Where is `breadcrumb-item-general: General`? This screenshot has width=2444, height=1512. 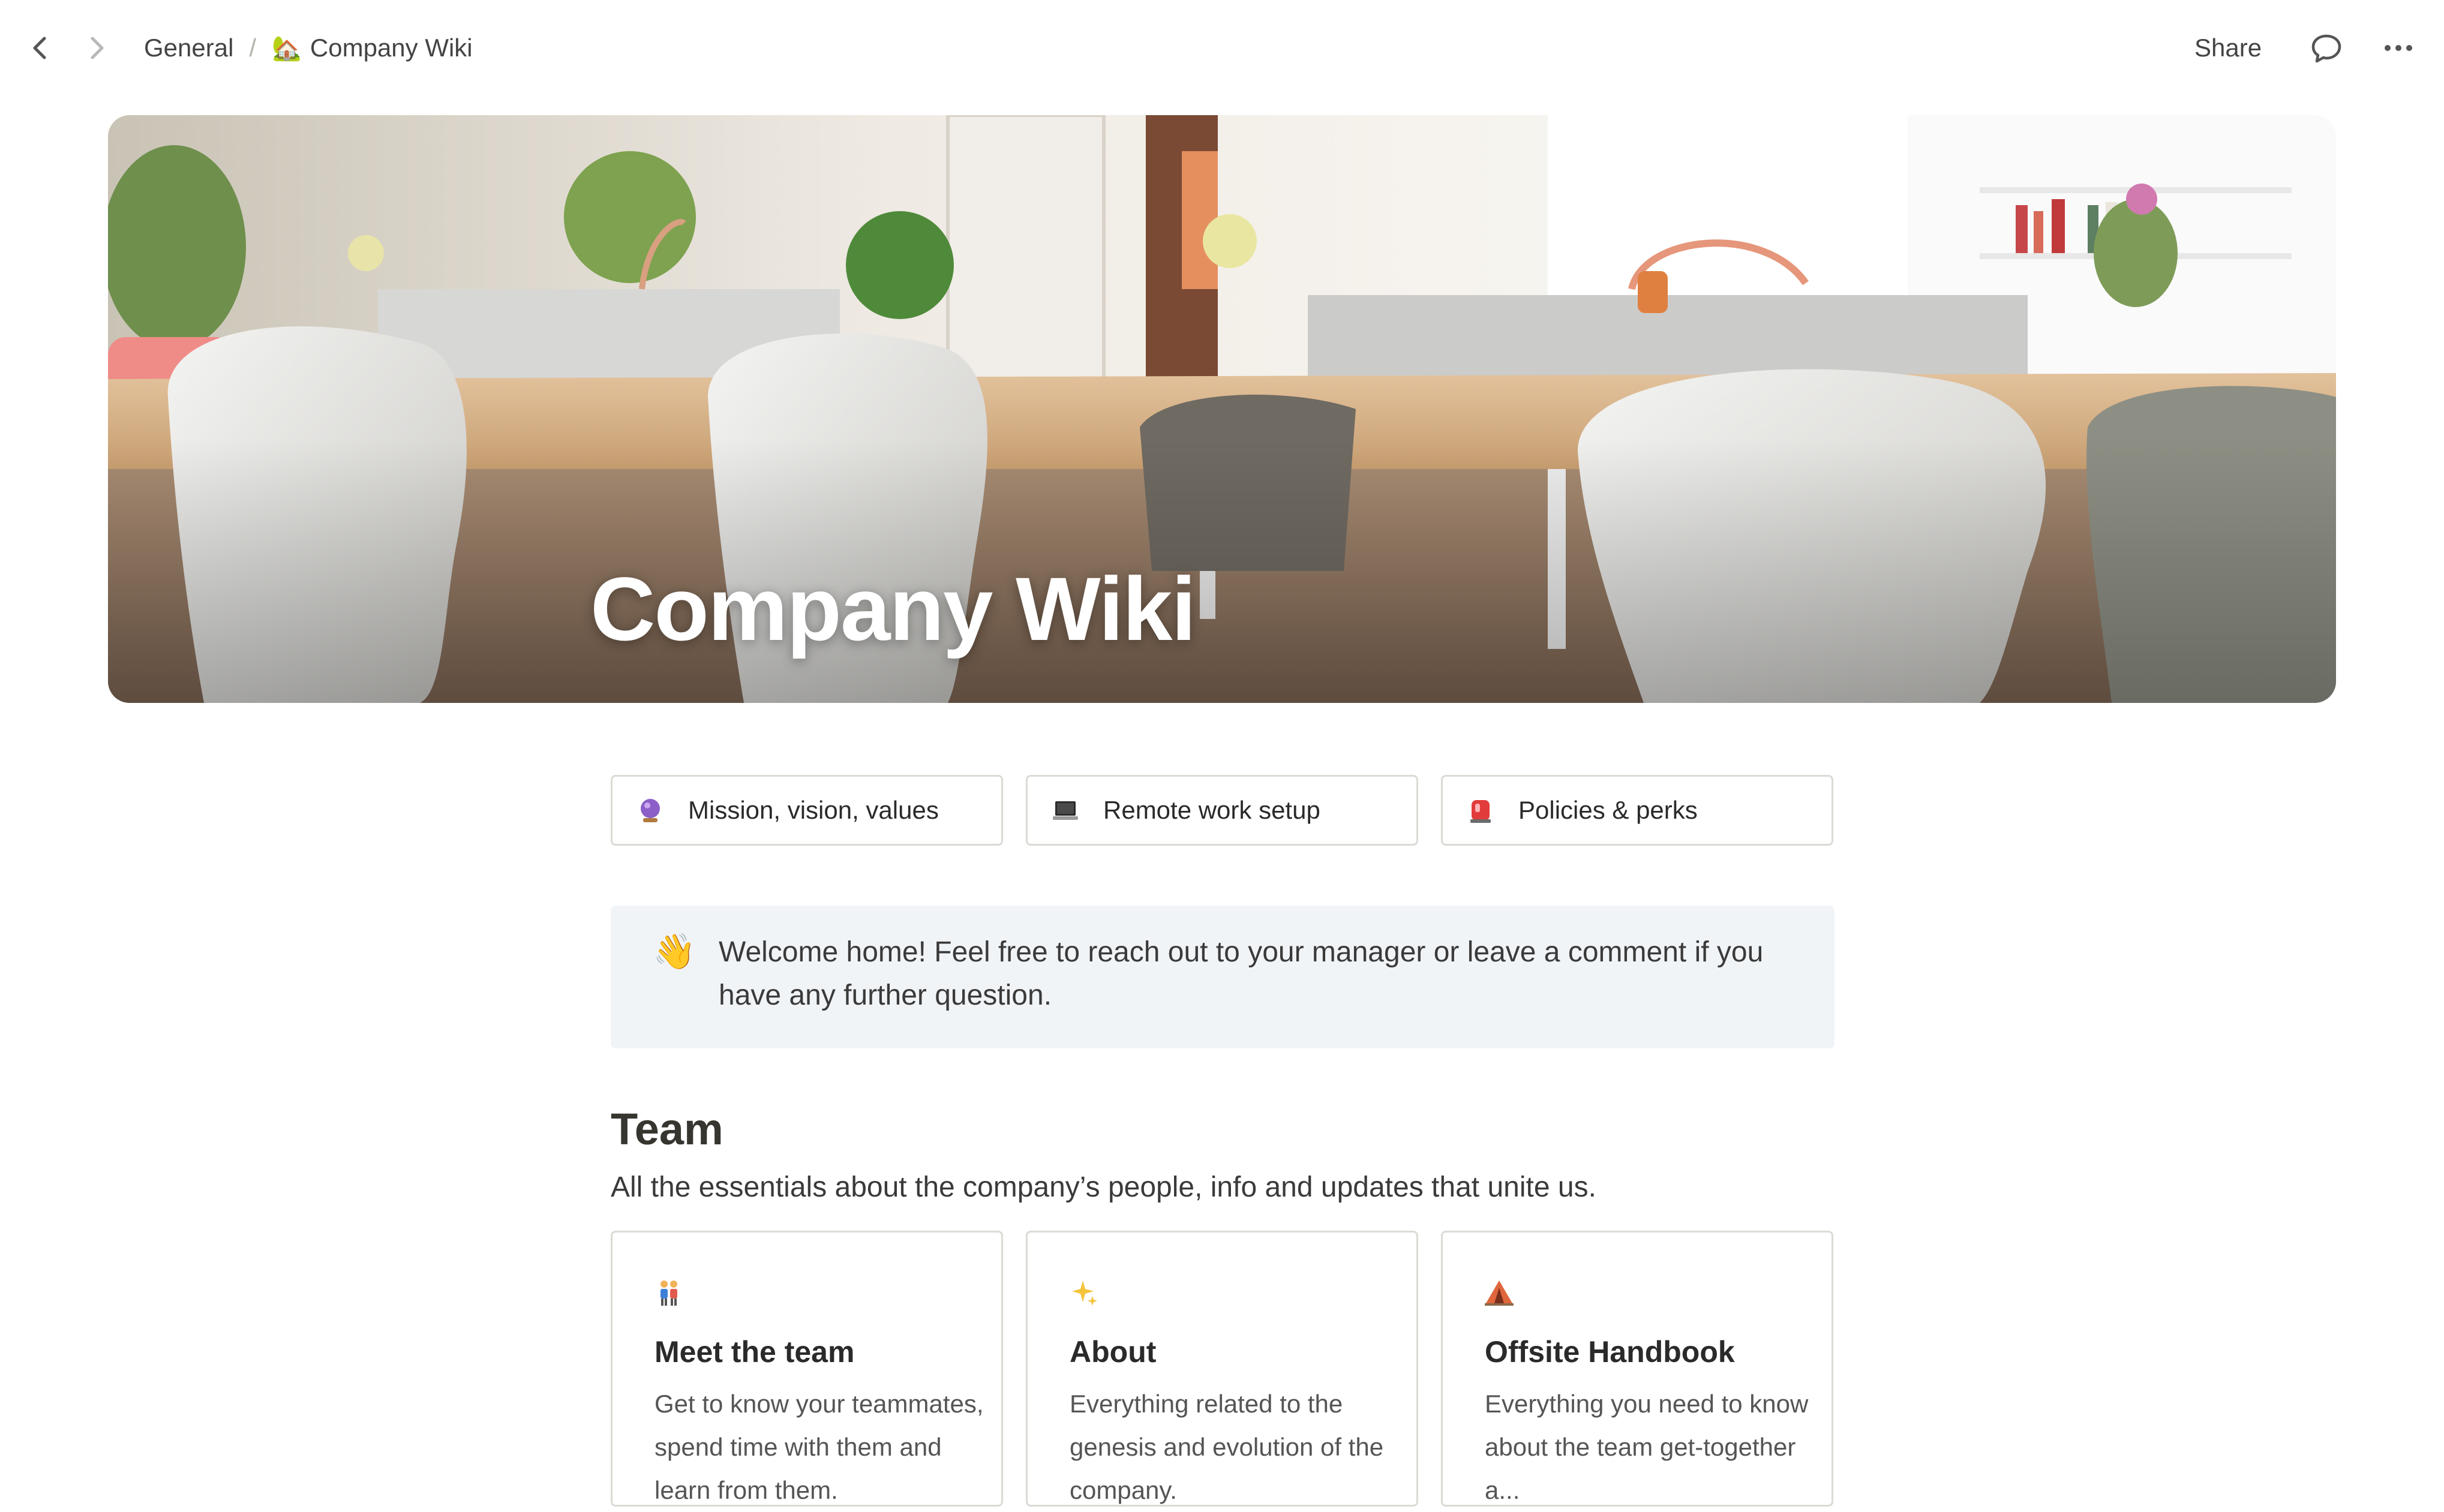 breadcrumb-item-general: General is located at coordinates (188, 48).